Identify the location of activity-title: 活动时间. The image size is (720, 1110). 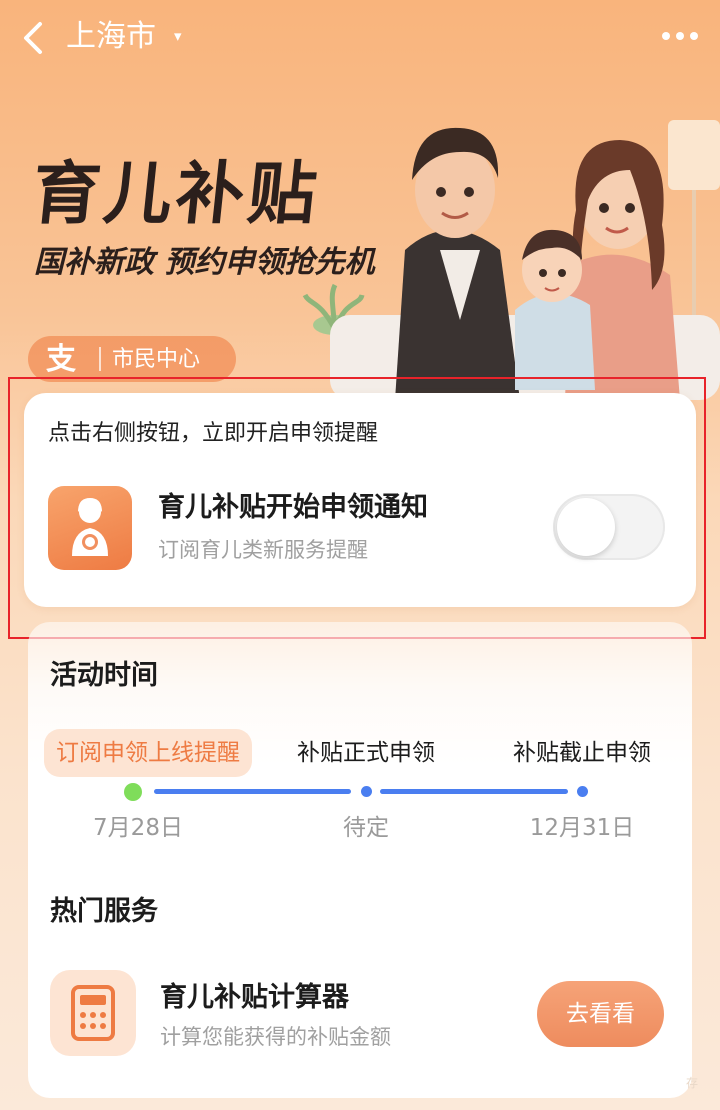
(104, 675).